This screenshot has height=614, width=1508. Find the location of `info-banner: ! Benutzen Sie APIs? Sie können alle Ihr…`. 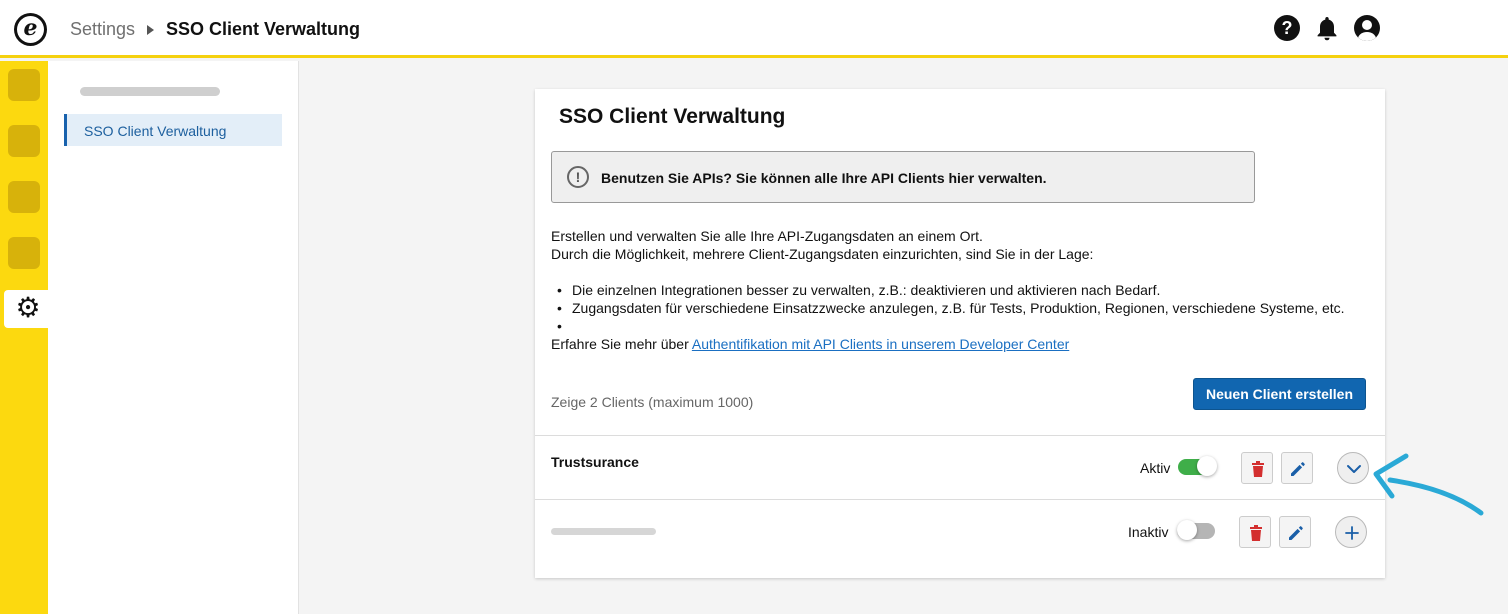

info-banner: ! Benutzen Sie APIs? Sie können alle Ihr… is located at coordinates (903, 177).